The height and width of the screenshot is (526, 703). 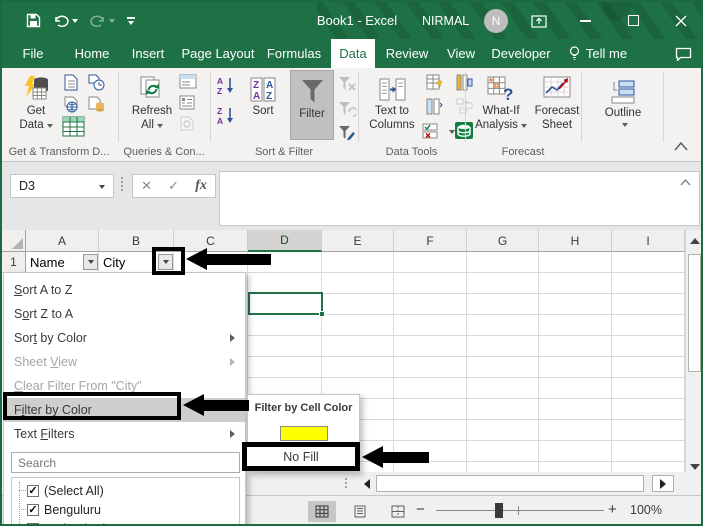 I want to click on what-if-analysis-button: ? What-If Analysis, so click(x=501, y=102).